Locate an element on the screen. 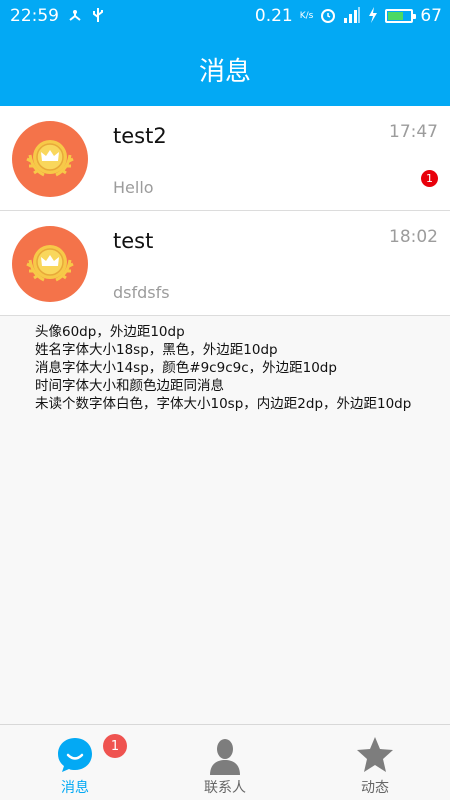 The height and width of the screenshot is (800, 450). status-bar: 22:59 0.21 K/s 67 is located at coordinates (225, 16).